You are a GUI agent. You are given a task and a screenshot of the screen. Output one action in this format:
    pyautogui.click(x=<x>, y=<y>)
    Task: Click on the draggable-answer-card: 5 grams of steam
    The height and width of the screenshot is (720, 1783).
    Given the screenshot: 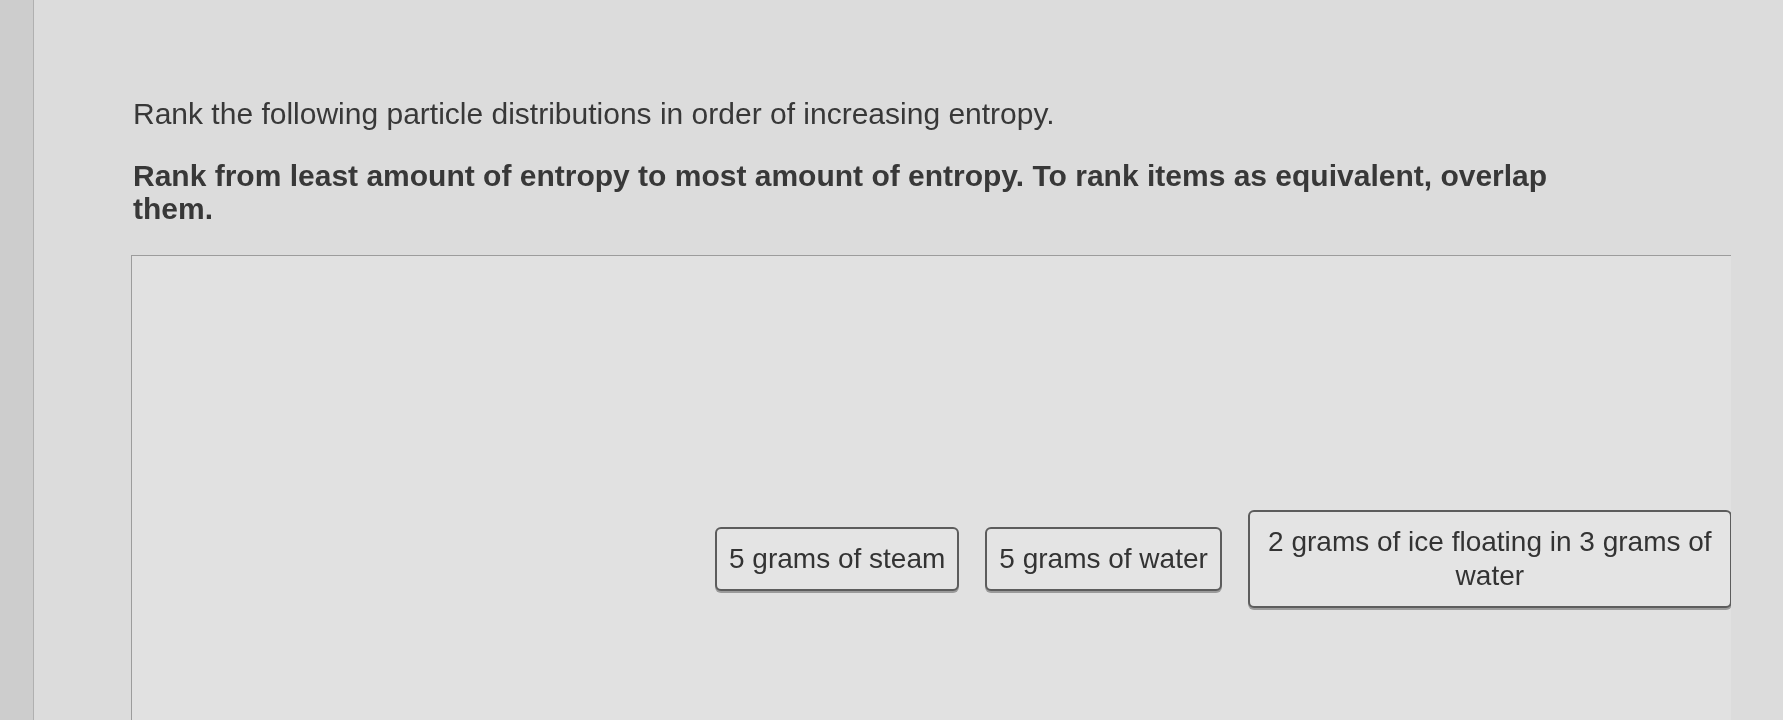 What is the action you would take?
    pyautogui.click(x=837, y=559)
    